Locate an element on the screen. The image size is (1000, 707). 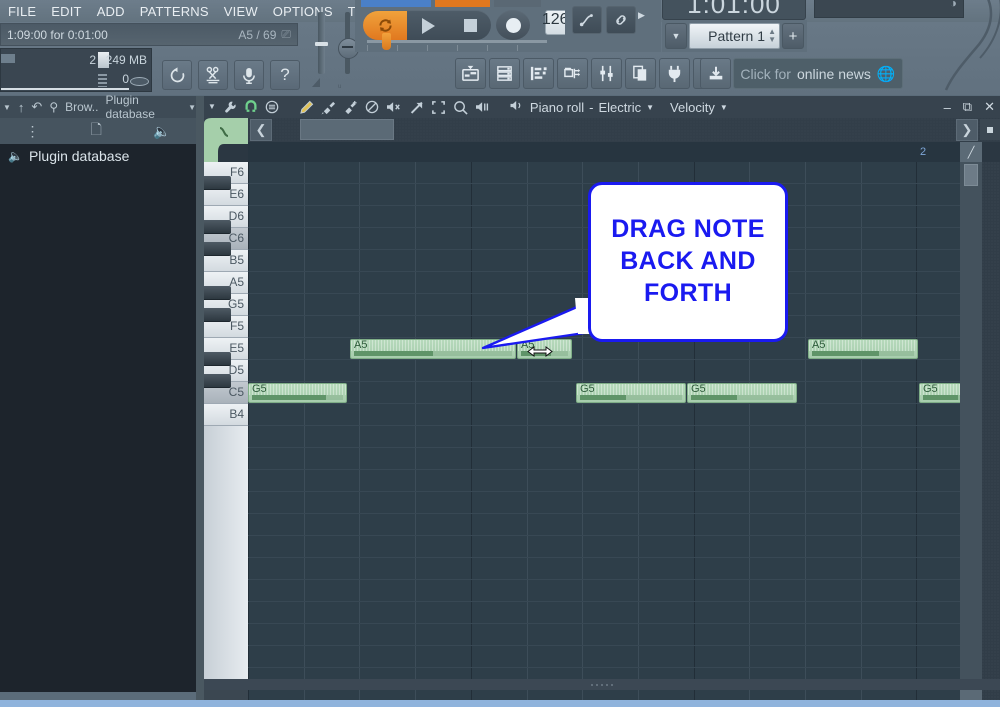
slice-icon is located at coordinates (416, 107).